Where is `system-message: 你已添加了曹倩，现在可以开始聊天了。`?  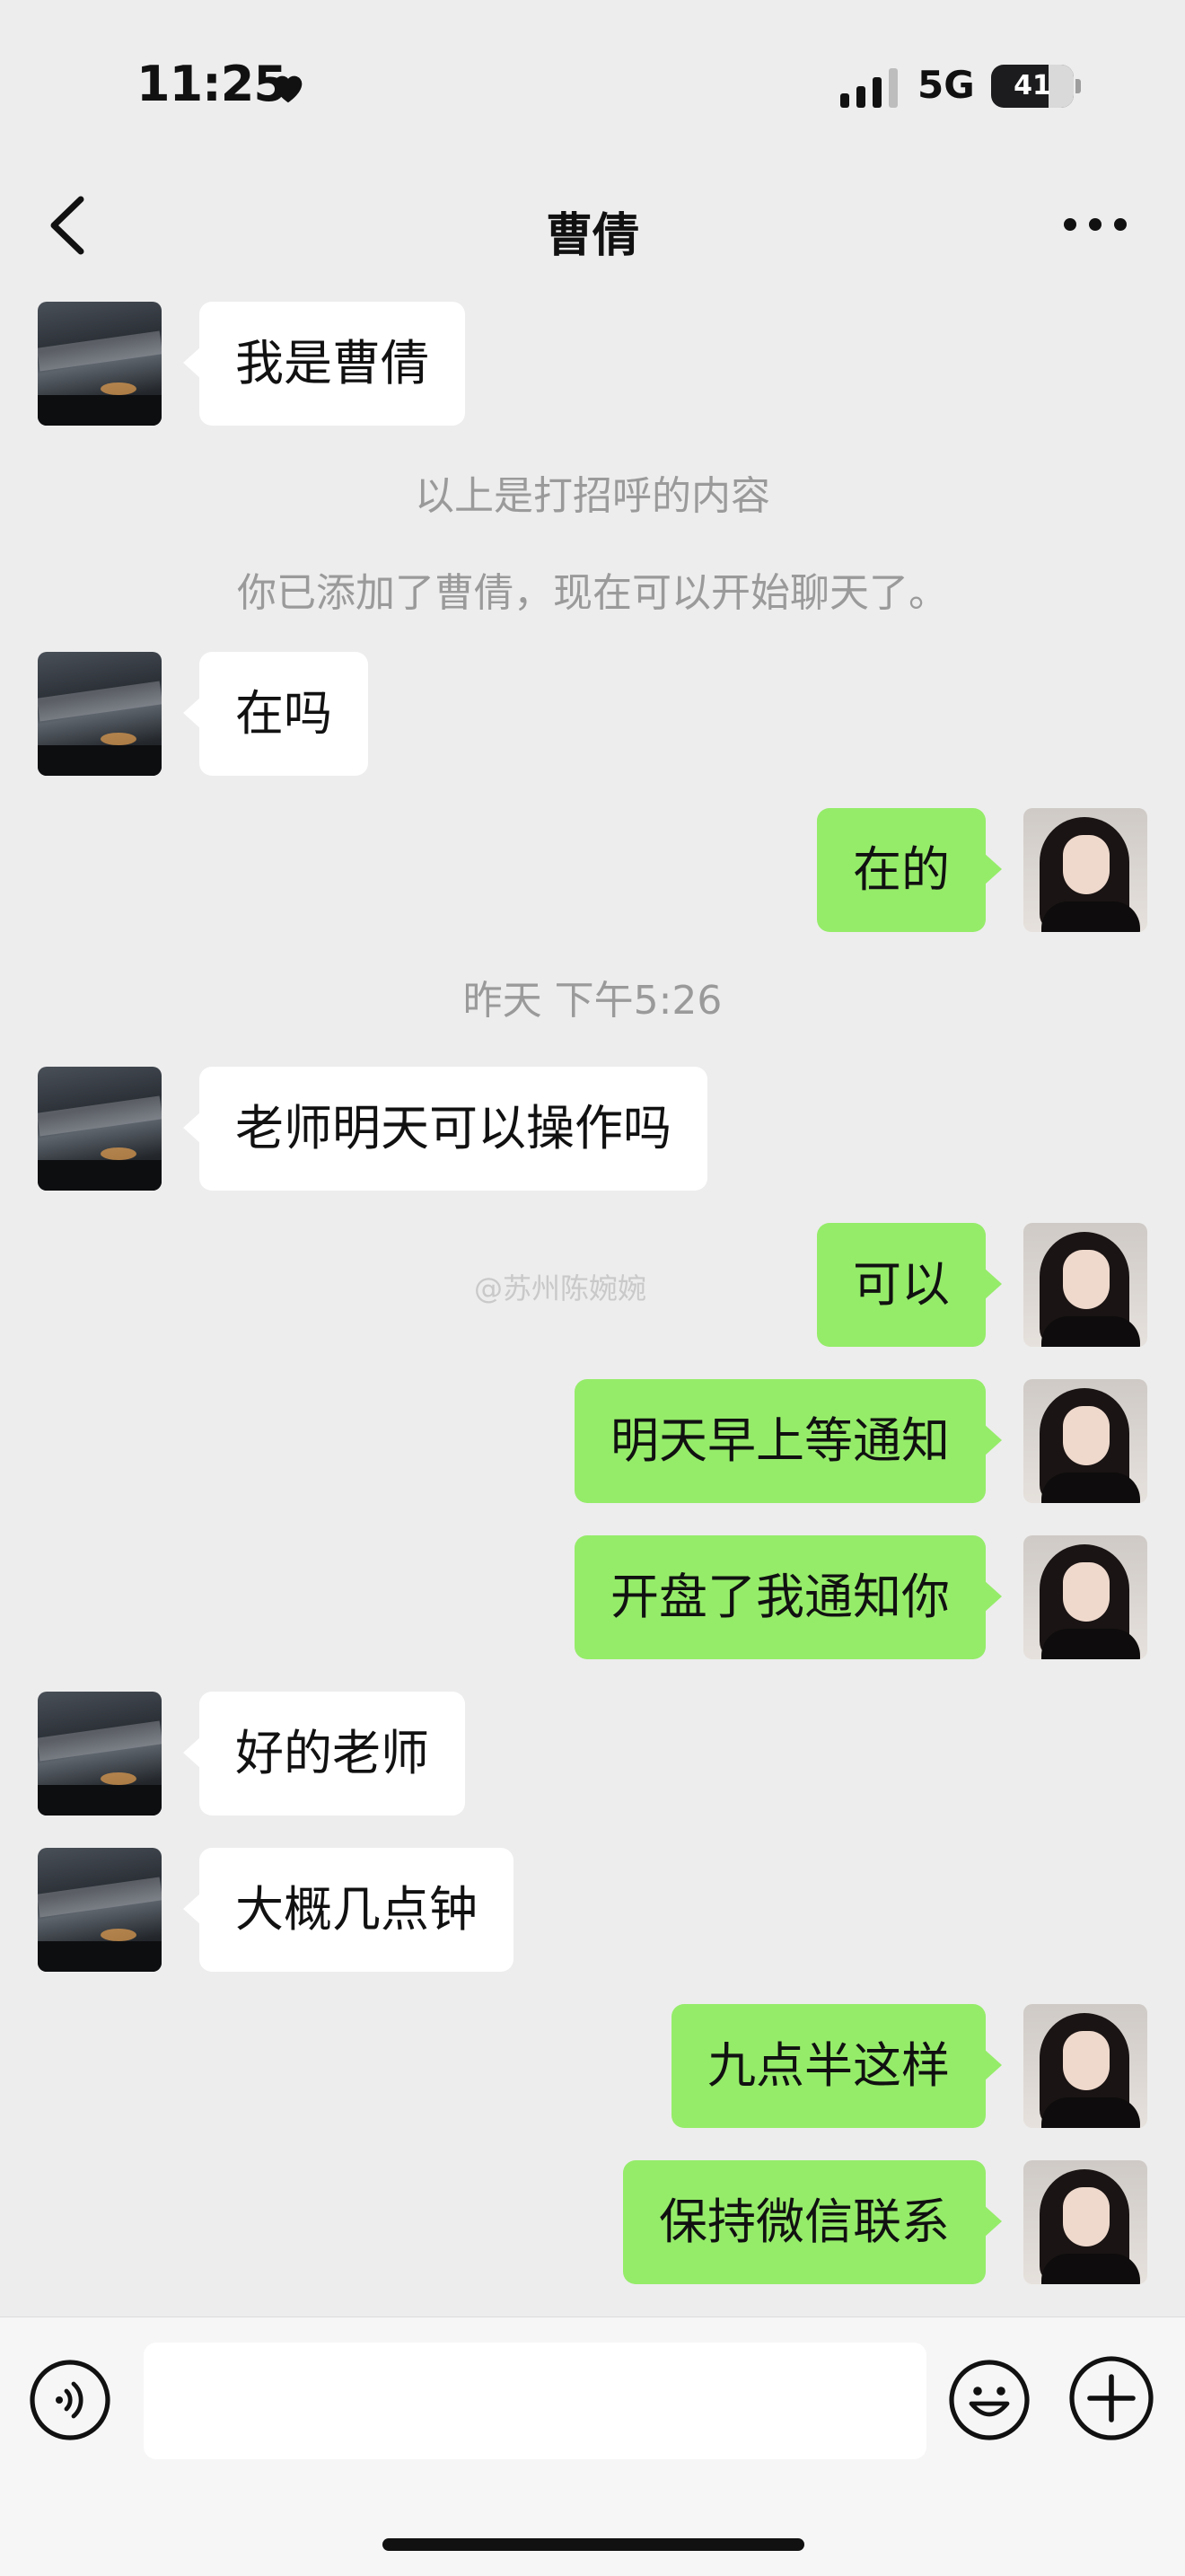 system-message: 你已添加了曹倩，现在可以开始聊天了。 is located at coordinates (592, 593).